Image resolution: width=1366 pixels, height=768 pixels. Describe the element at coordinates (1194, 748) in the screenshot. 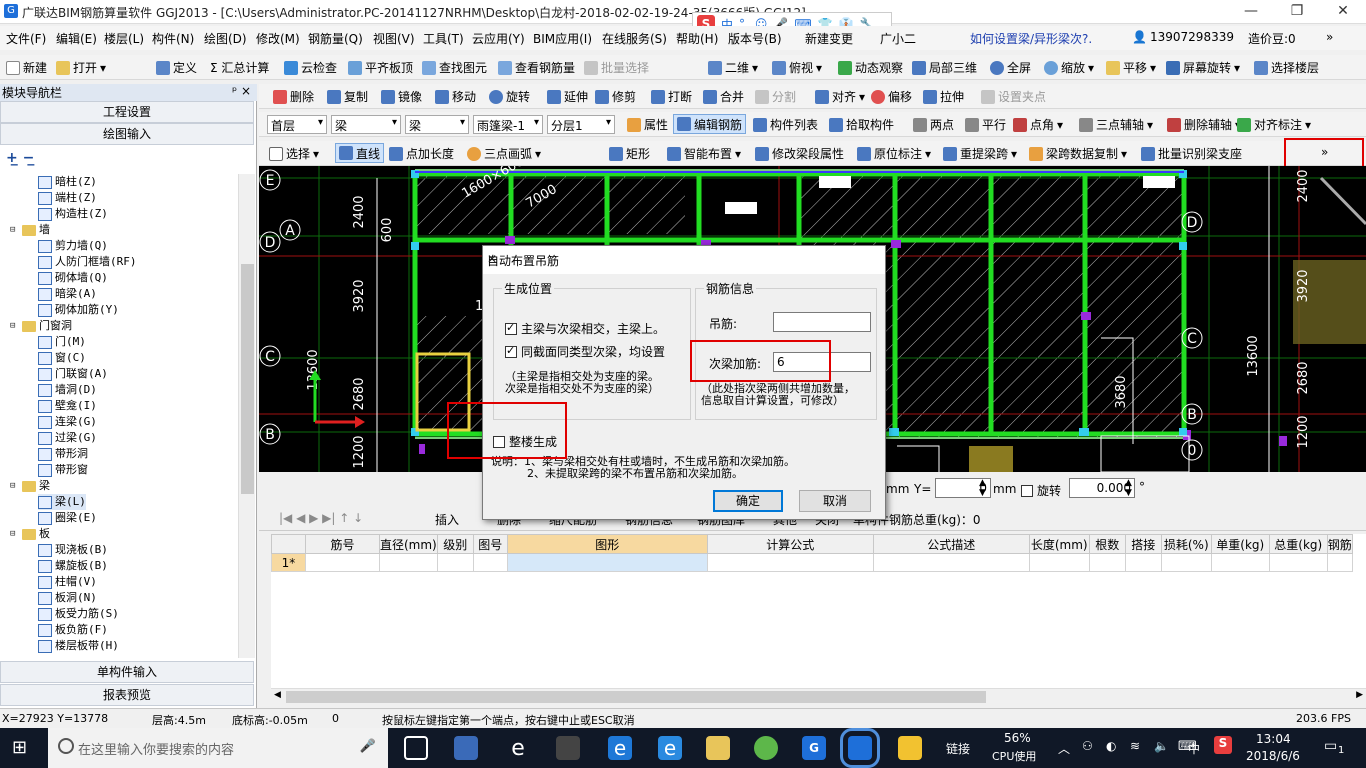

I see `tray-lang: 中` at that location.